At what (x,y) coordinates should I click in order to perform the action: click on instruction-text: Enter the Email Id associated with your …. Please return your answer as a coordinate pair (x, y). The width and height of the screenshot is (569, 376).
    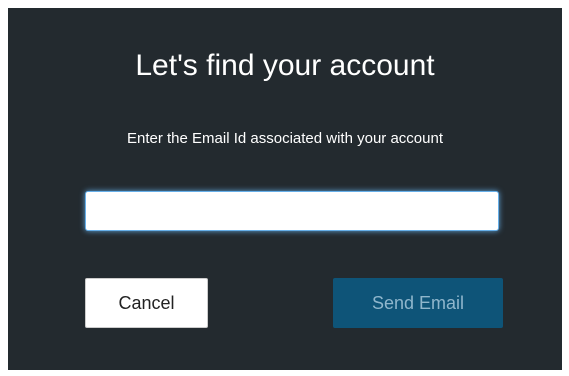
    Looking at the image, I should click on (285, 138).